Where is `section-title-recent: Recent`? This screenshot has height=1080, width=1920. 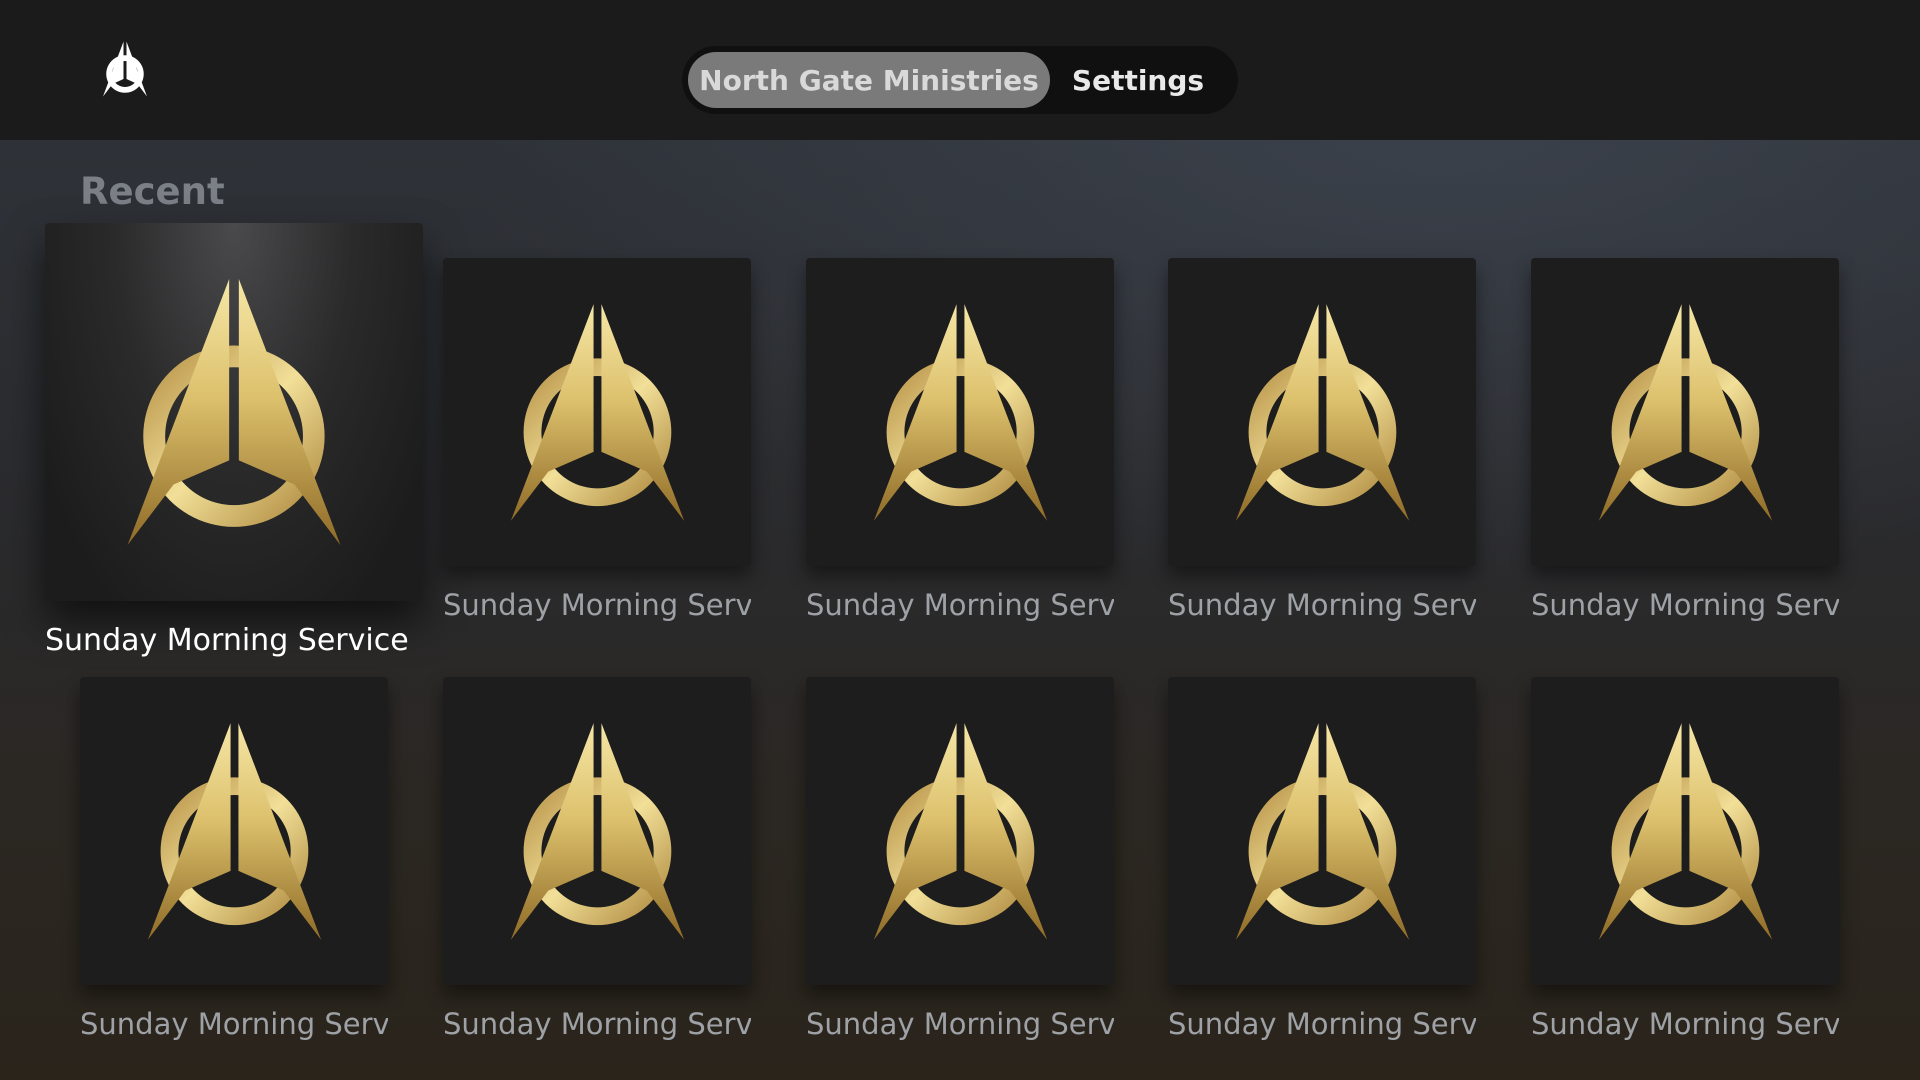
section-title-recent: Recent is located at coordinates (152, 191).